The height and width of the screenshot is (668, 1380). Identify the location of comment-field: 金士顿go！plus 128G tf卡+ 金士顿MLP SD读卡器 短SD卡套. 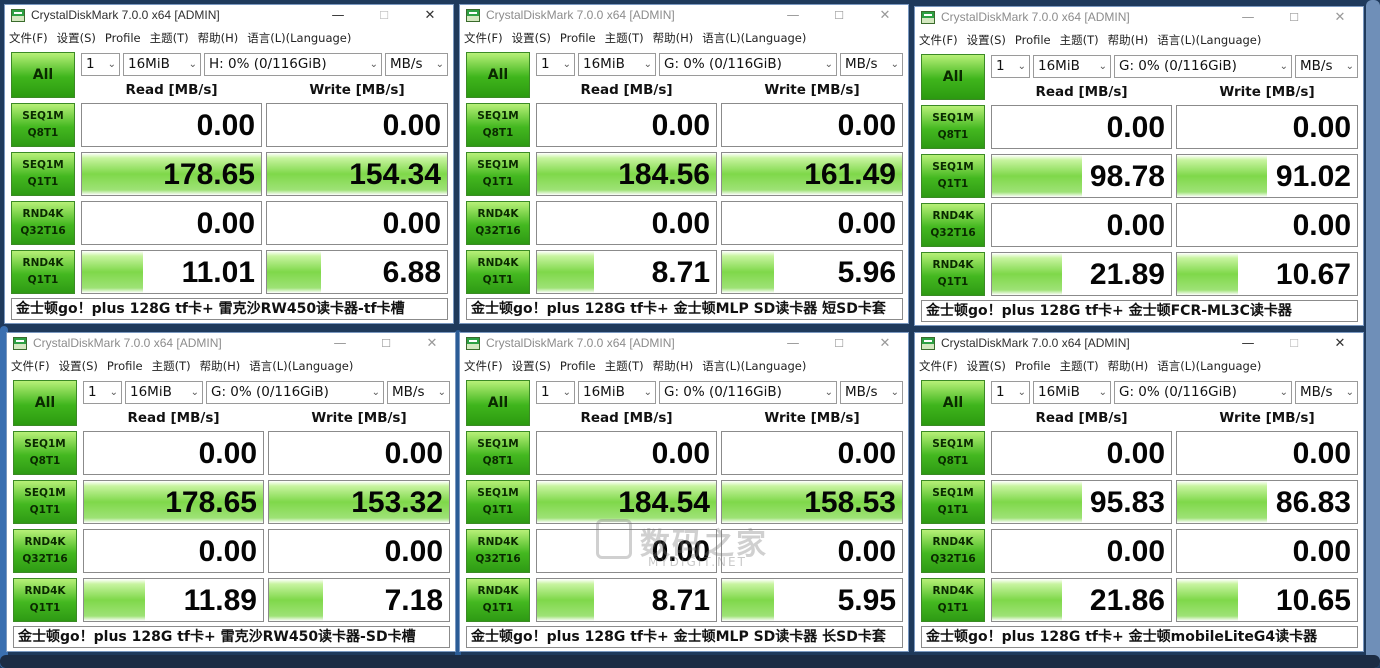
(684, 309).